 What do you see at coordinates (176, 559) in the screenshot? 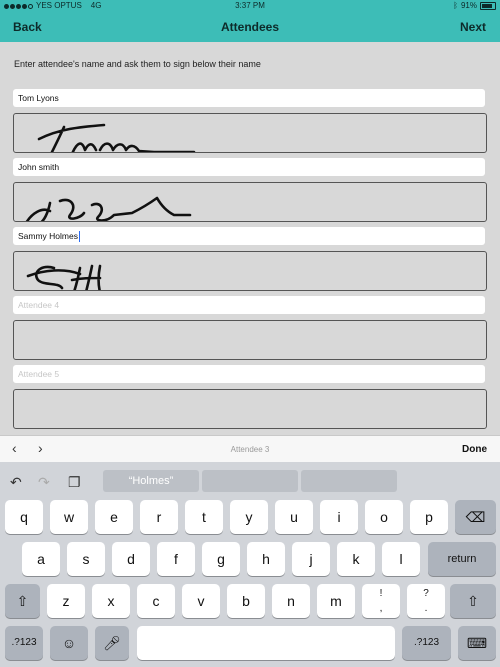
I see `key-f: f` at bounding box center [176, 559].